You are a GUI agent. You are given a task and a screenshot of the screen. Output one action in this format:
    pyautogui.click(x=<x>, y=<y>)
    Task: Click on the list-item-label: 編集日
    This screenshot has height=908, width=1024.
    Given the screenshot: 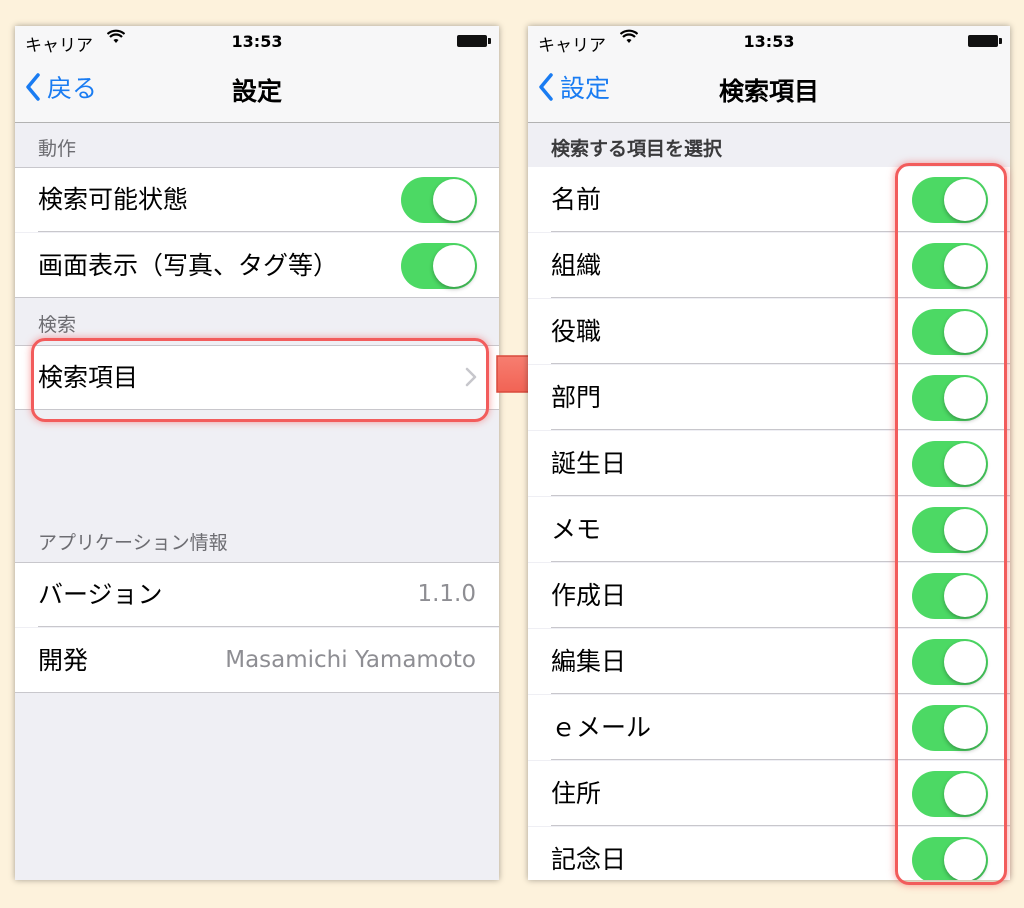 What is the action you would take?
    pyautogui.click(x=589, y=661)
    